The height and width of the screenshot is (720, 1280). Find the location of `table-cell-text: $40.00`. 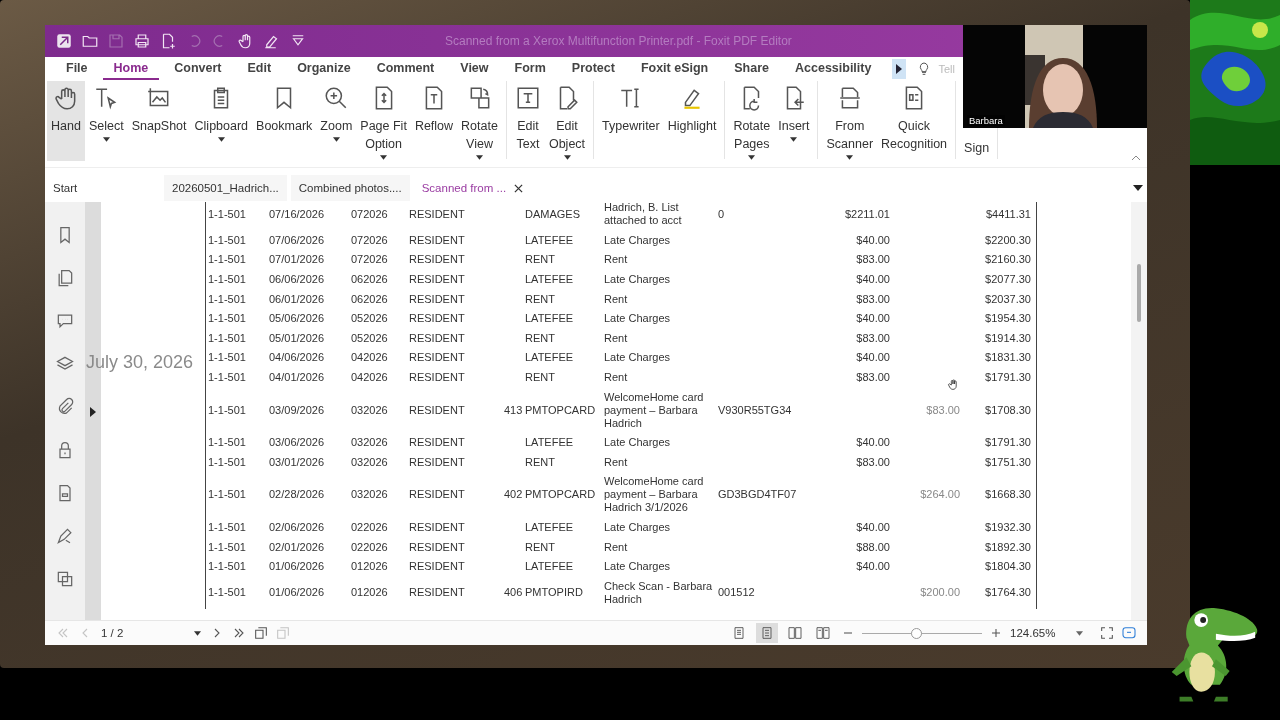

table-cell-text: $40.00 is located at coordinates (872, 240).